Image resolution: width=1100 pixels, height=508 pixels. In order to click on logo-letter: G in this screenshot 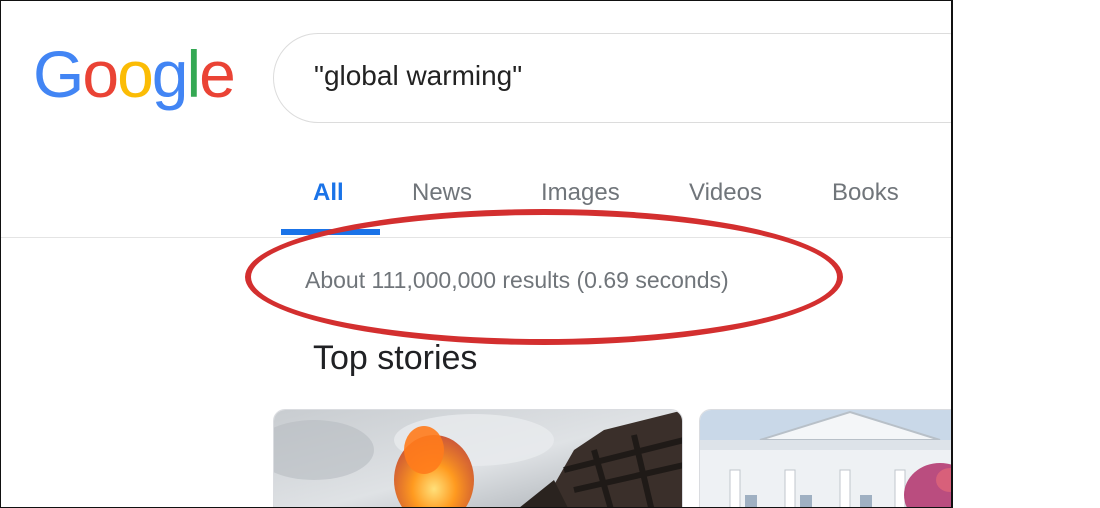, I will do `click(58, 74)`.